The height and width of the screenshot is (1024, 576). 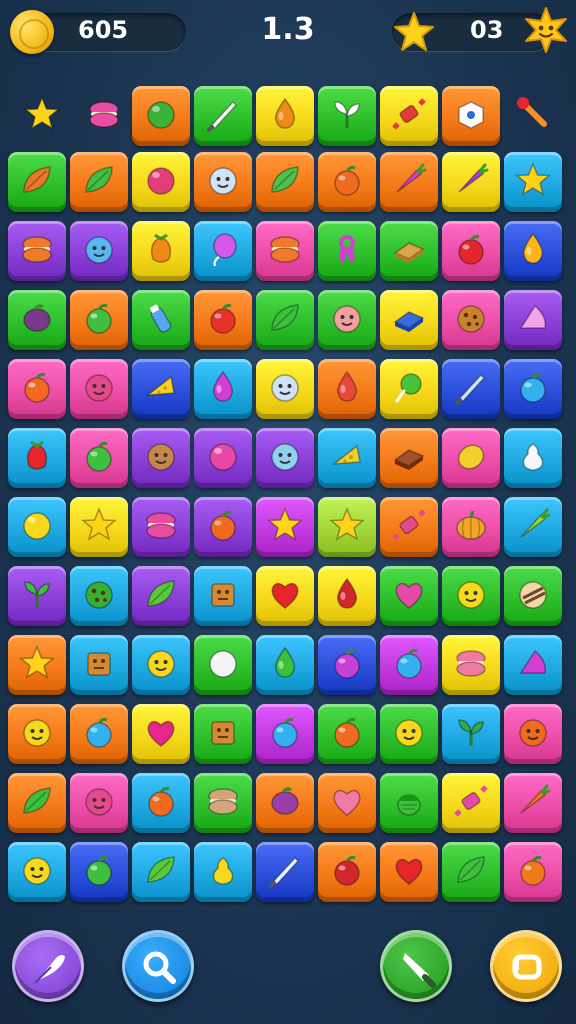 What do you see at coordinates (223, 527) in the screenshot?
I see `tile-r5-c3` at bounding box center [223, 527].